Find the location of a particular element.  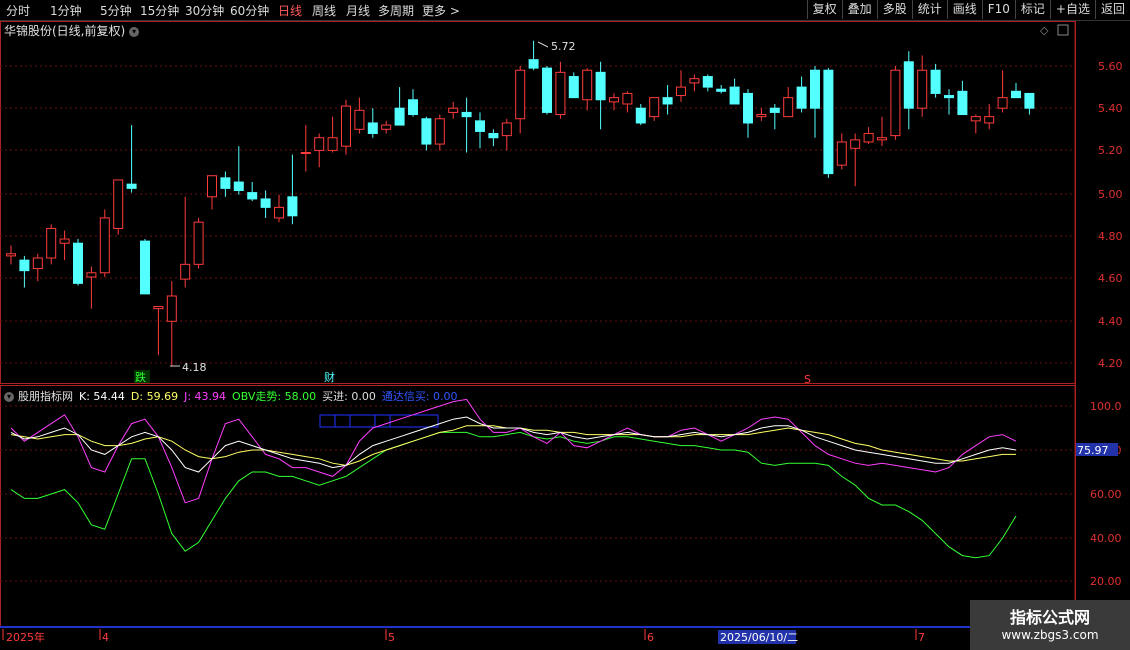

price-axis-label: 5.60 is located at coordinates (1110, 66).